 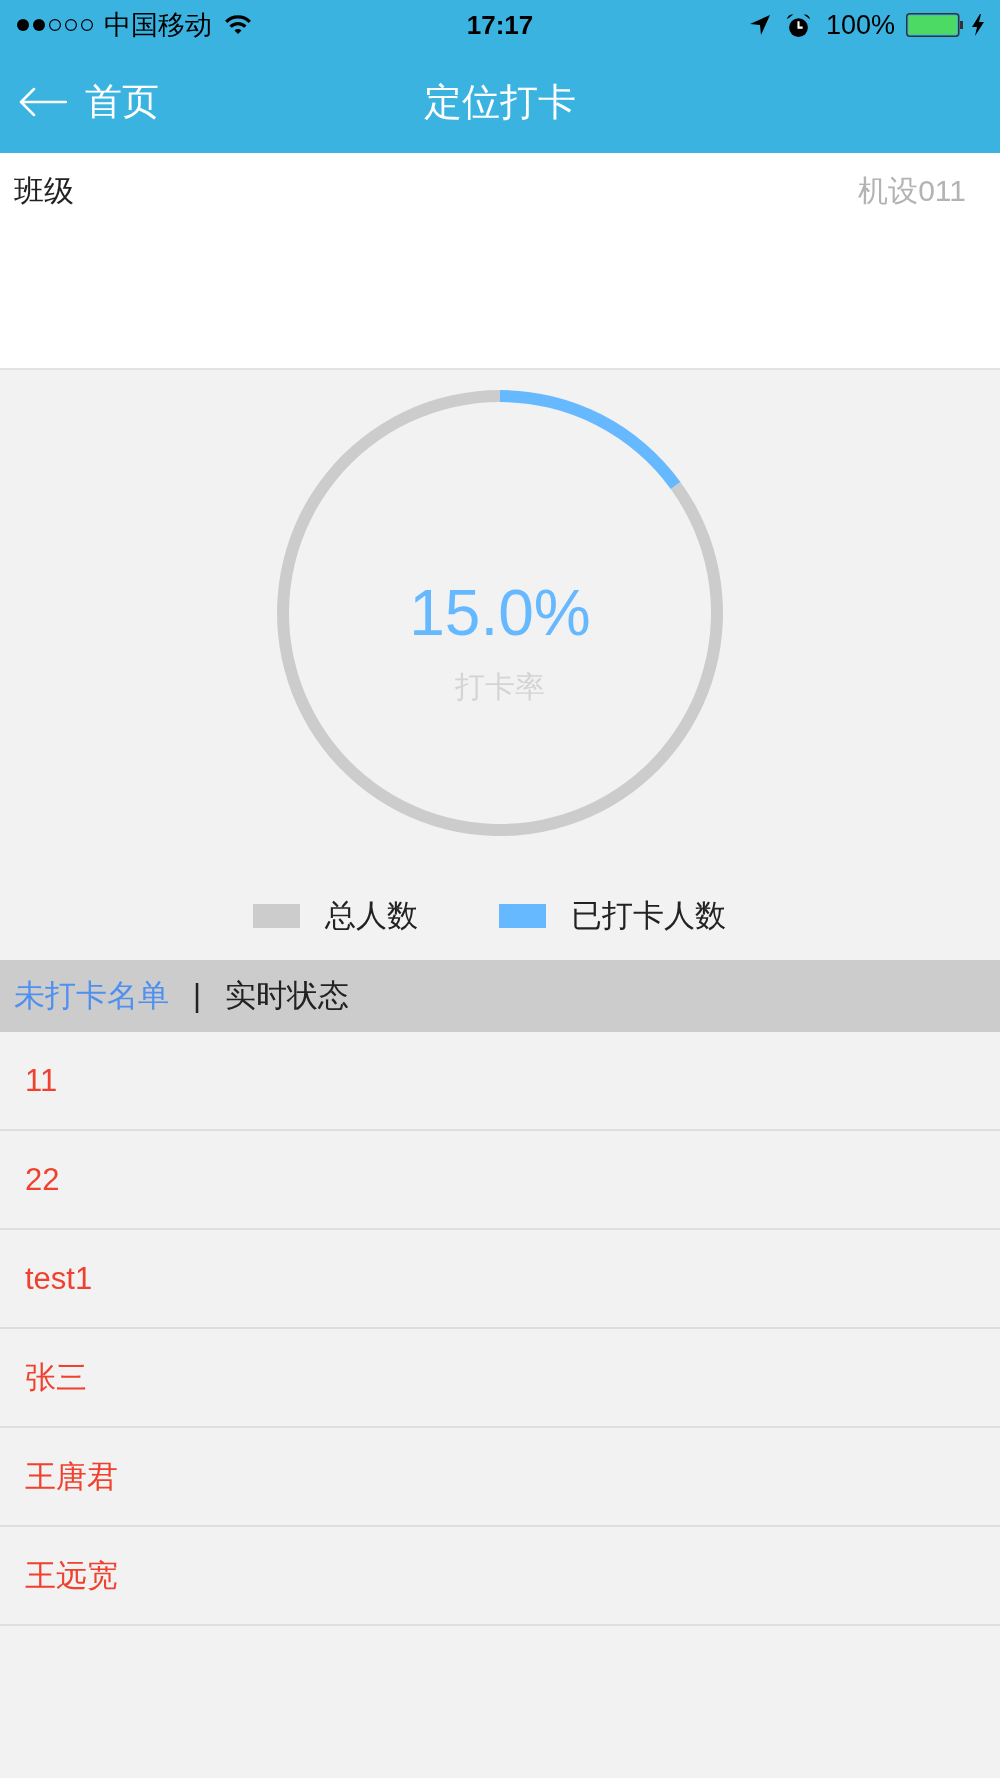 I want to click on signal-strength-icon, so click(x=55, y=25).